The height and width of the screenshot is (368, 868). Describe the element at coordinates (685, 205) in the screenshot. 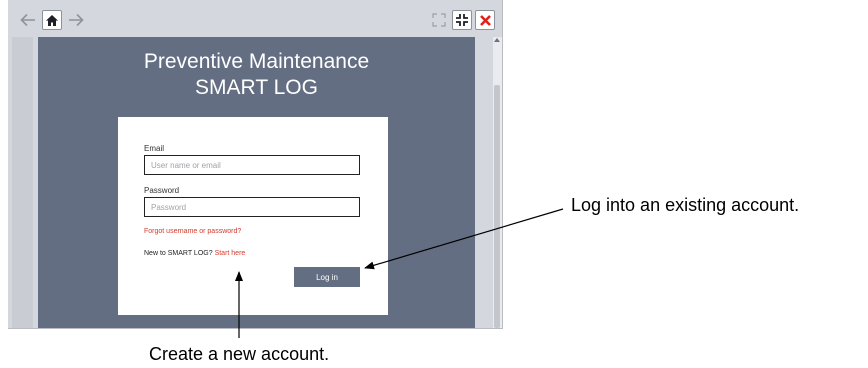

I see `login-callout-text: Log into an existing account.` at that location.